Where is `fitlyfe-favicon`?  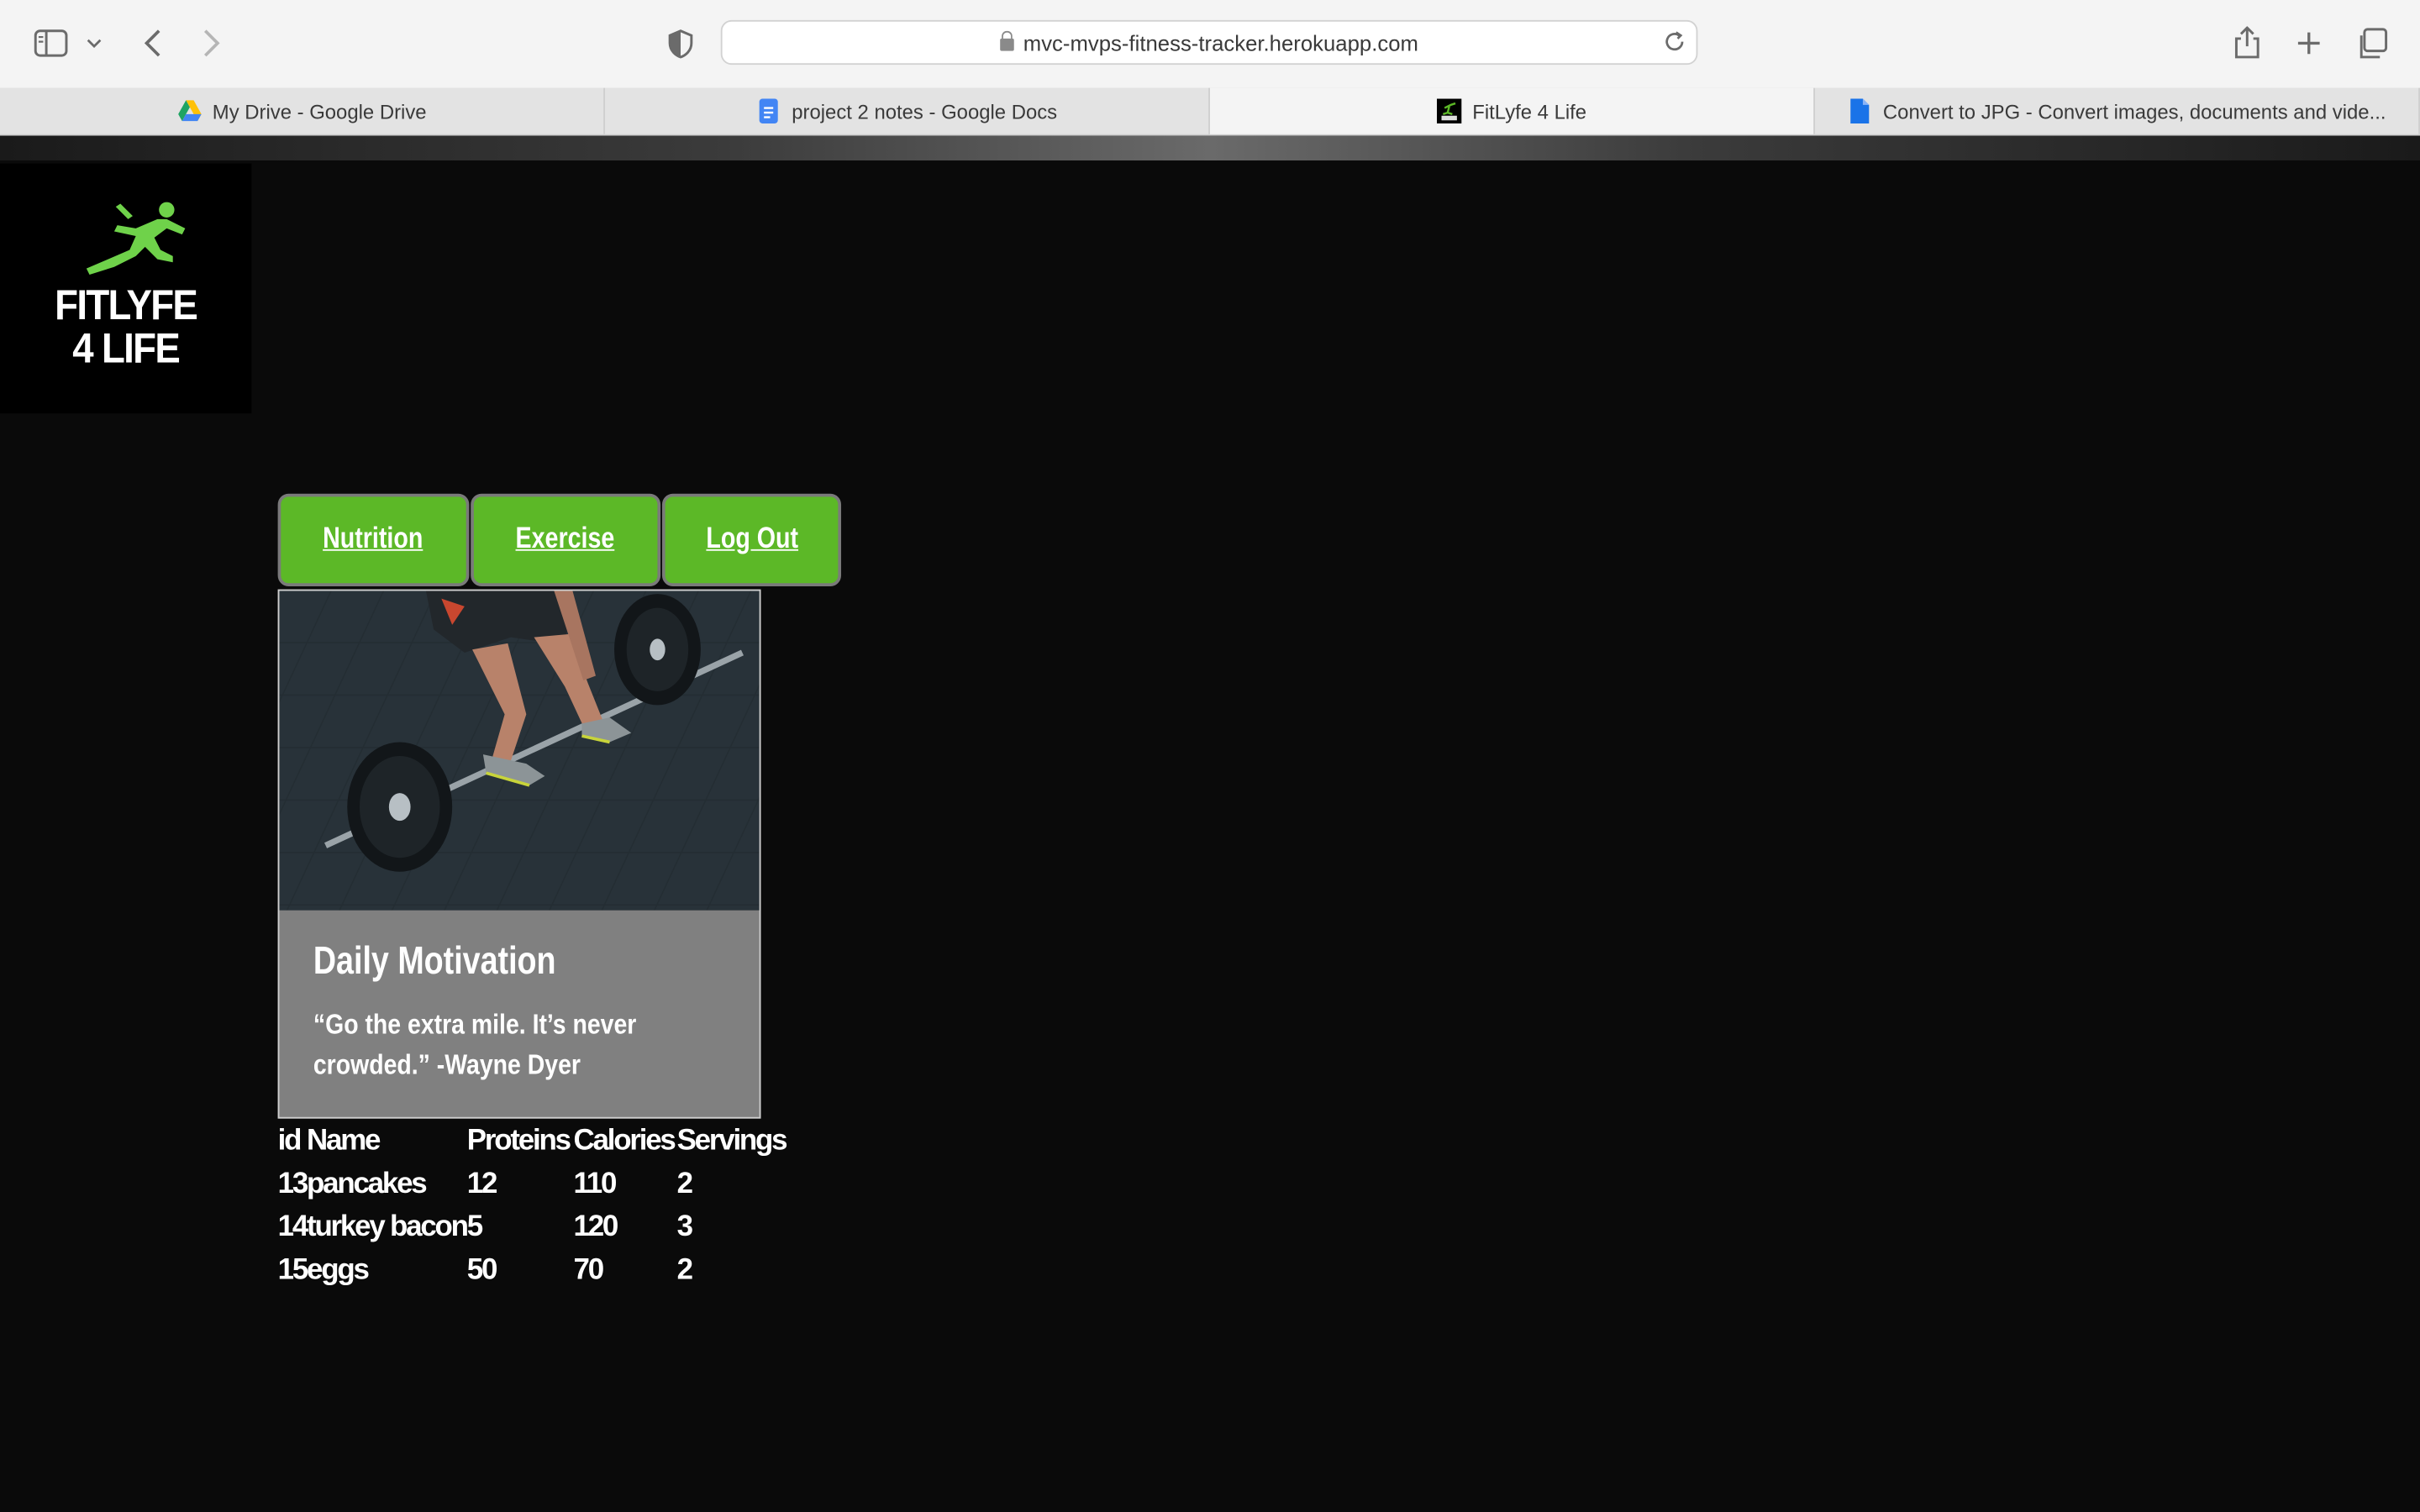
fitlyfe-favicon is located at coordinates (1449, 110).